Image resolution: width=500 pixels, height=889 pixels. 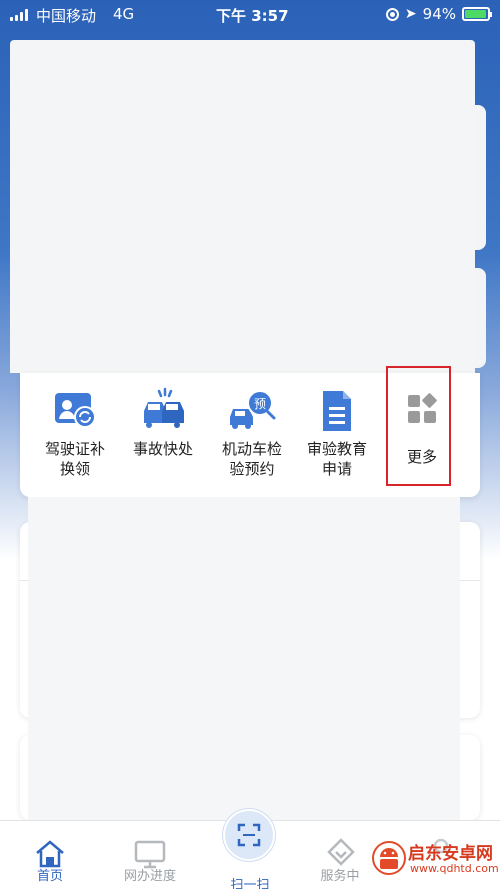 What do you see at coordinates (260, 404) in the screenshot?
I see `svg-text: 预` at bounding box center [260, 404].